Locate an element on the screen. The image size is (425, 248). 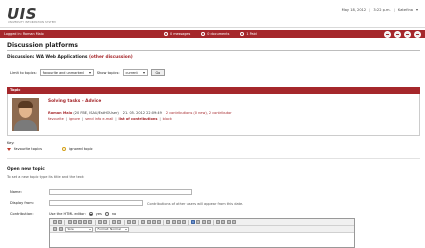
new-page-icon is located at coordinates (60, 222).